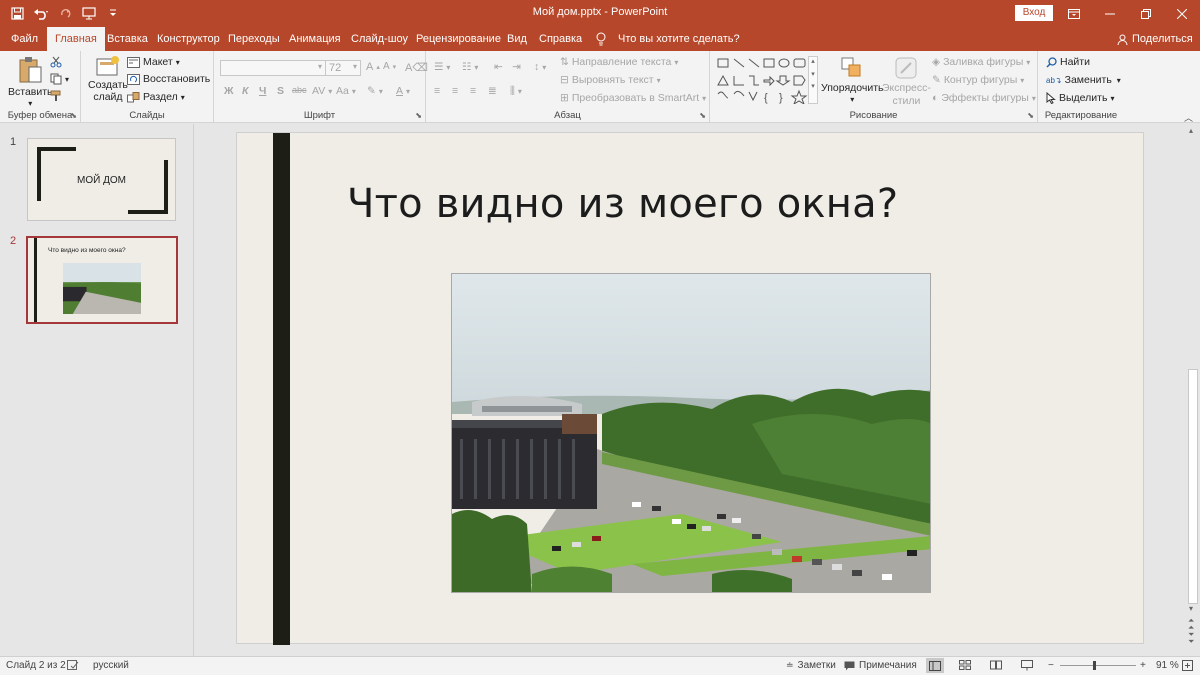 This screenshot has width=1200, height=675. Describe the element at coordinates (517, 39) in the screenshot. I see `tab-view: Вид` at that location.